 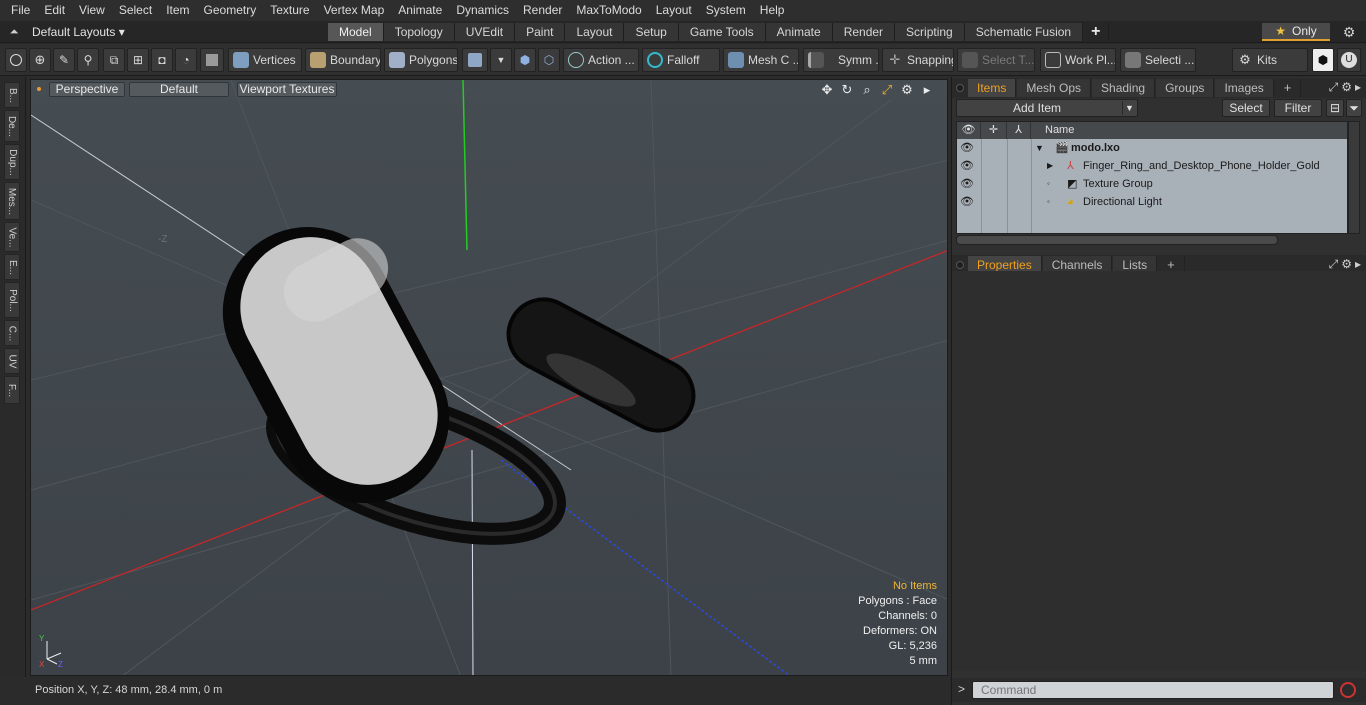 What do you see at coordinates (420, 10) in the screenshot?
I see `menu-animate: Animate` at bounding box center [420, 10].